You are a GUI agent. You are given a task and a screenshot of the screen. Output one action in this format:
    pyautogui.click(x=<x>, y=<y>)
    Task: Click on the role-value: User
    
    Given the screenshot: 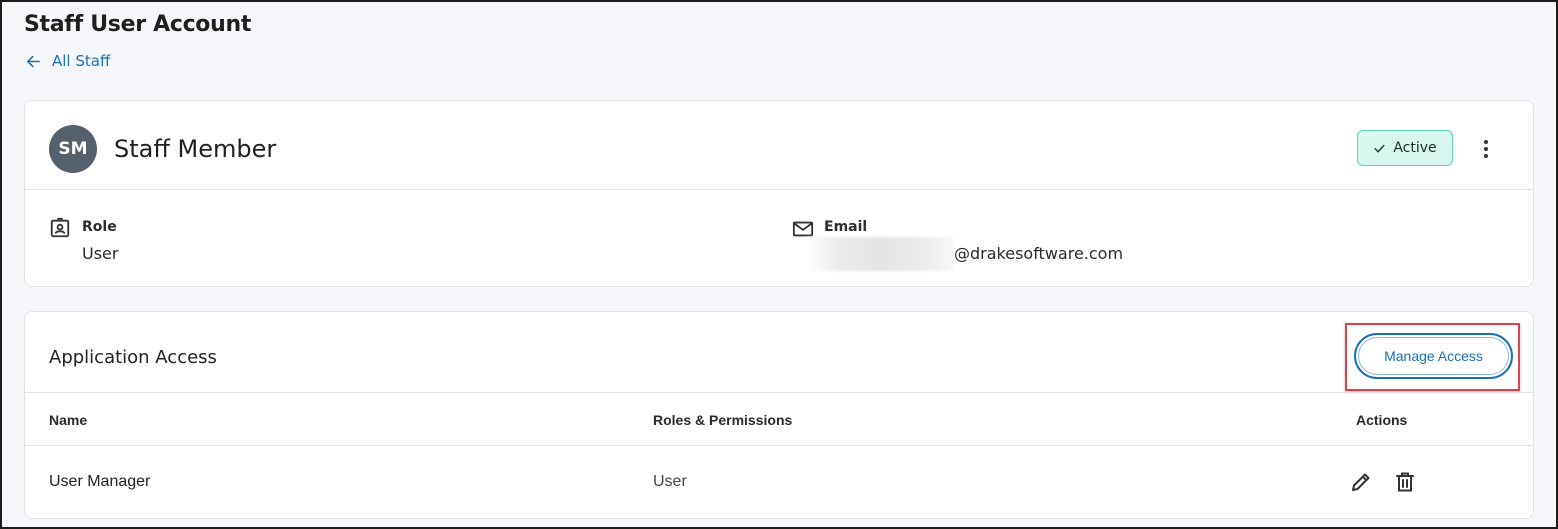 What is the action you would take?
    pyautogui.click(x=100, y=253)
    